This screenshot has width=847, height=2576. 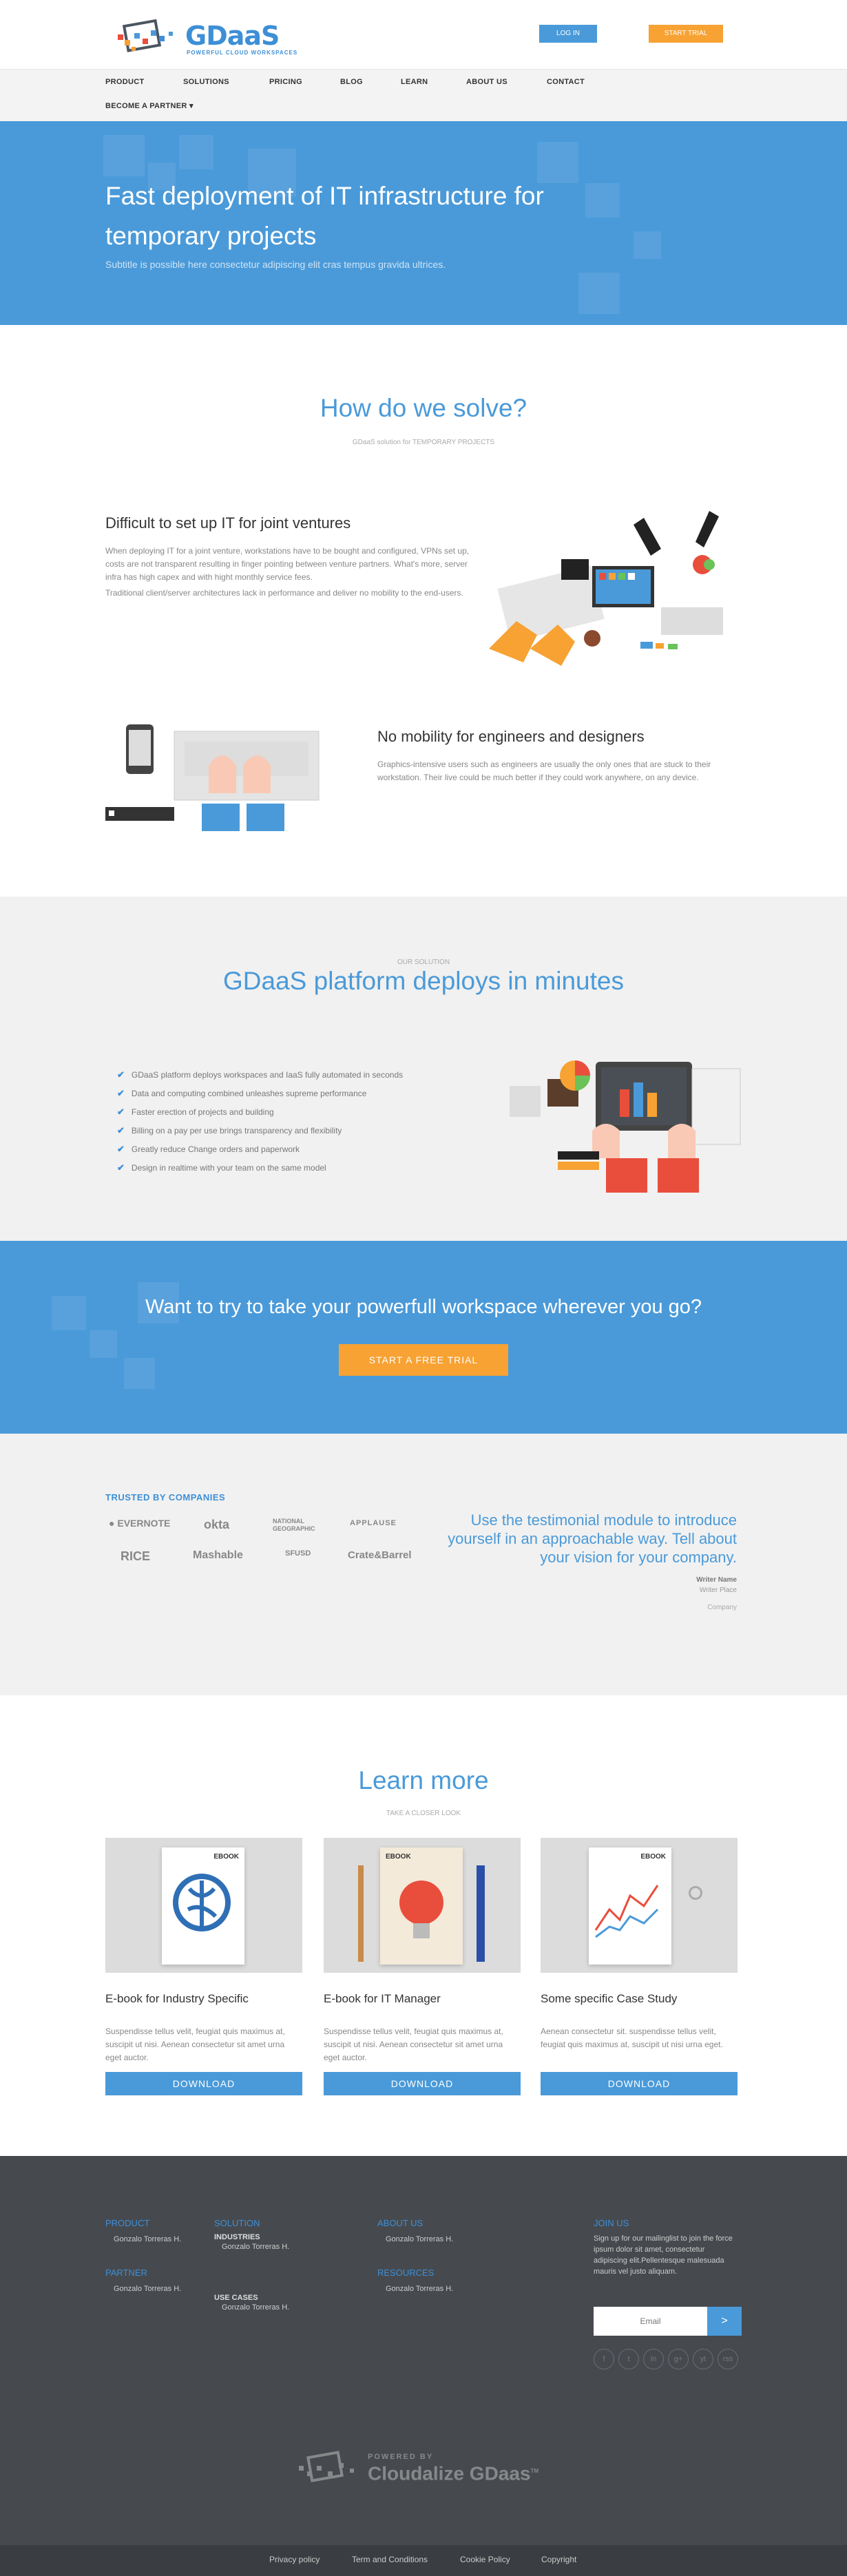 I want to click on caret-down-icon: ▾, so click(x=192, y=106).